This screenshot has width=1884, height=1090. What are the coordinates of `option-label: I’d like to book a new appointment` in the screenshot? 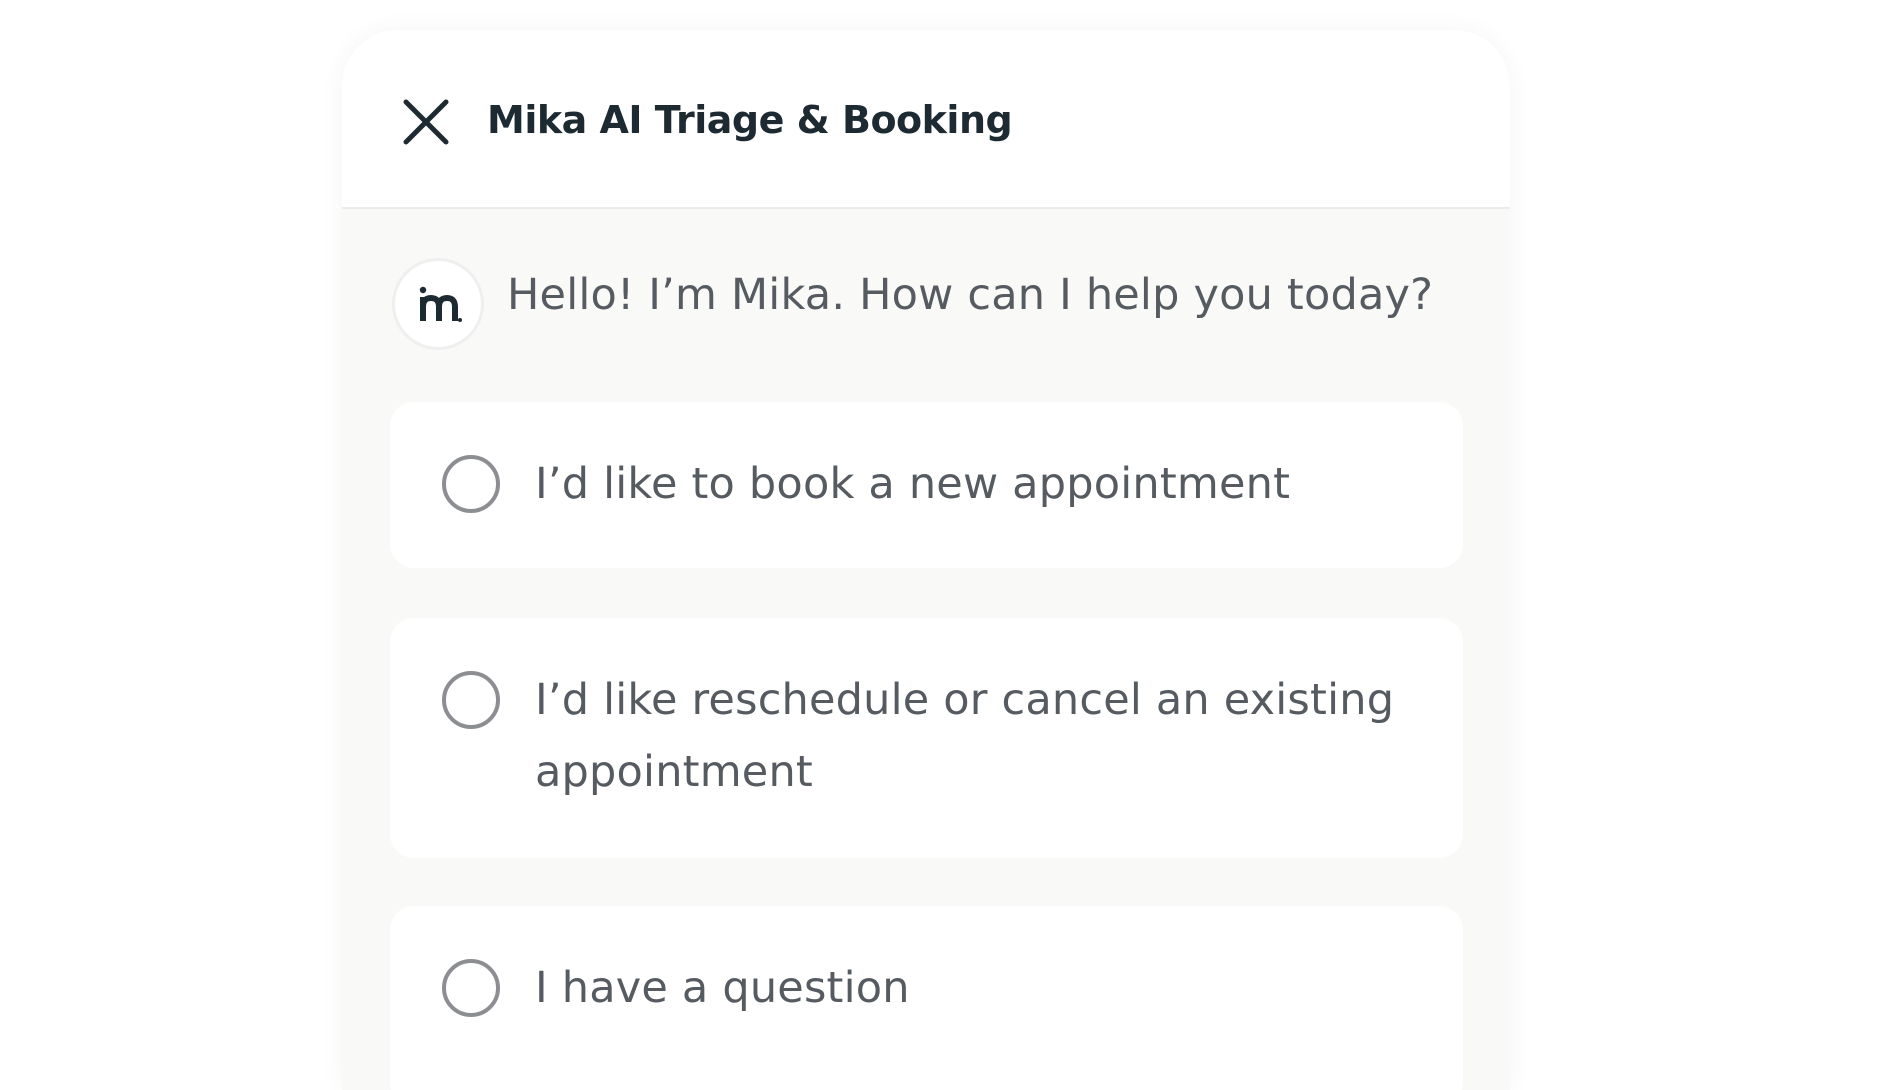 It's located at (913, 484).